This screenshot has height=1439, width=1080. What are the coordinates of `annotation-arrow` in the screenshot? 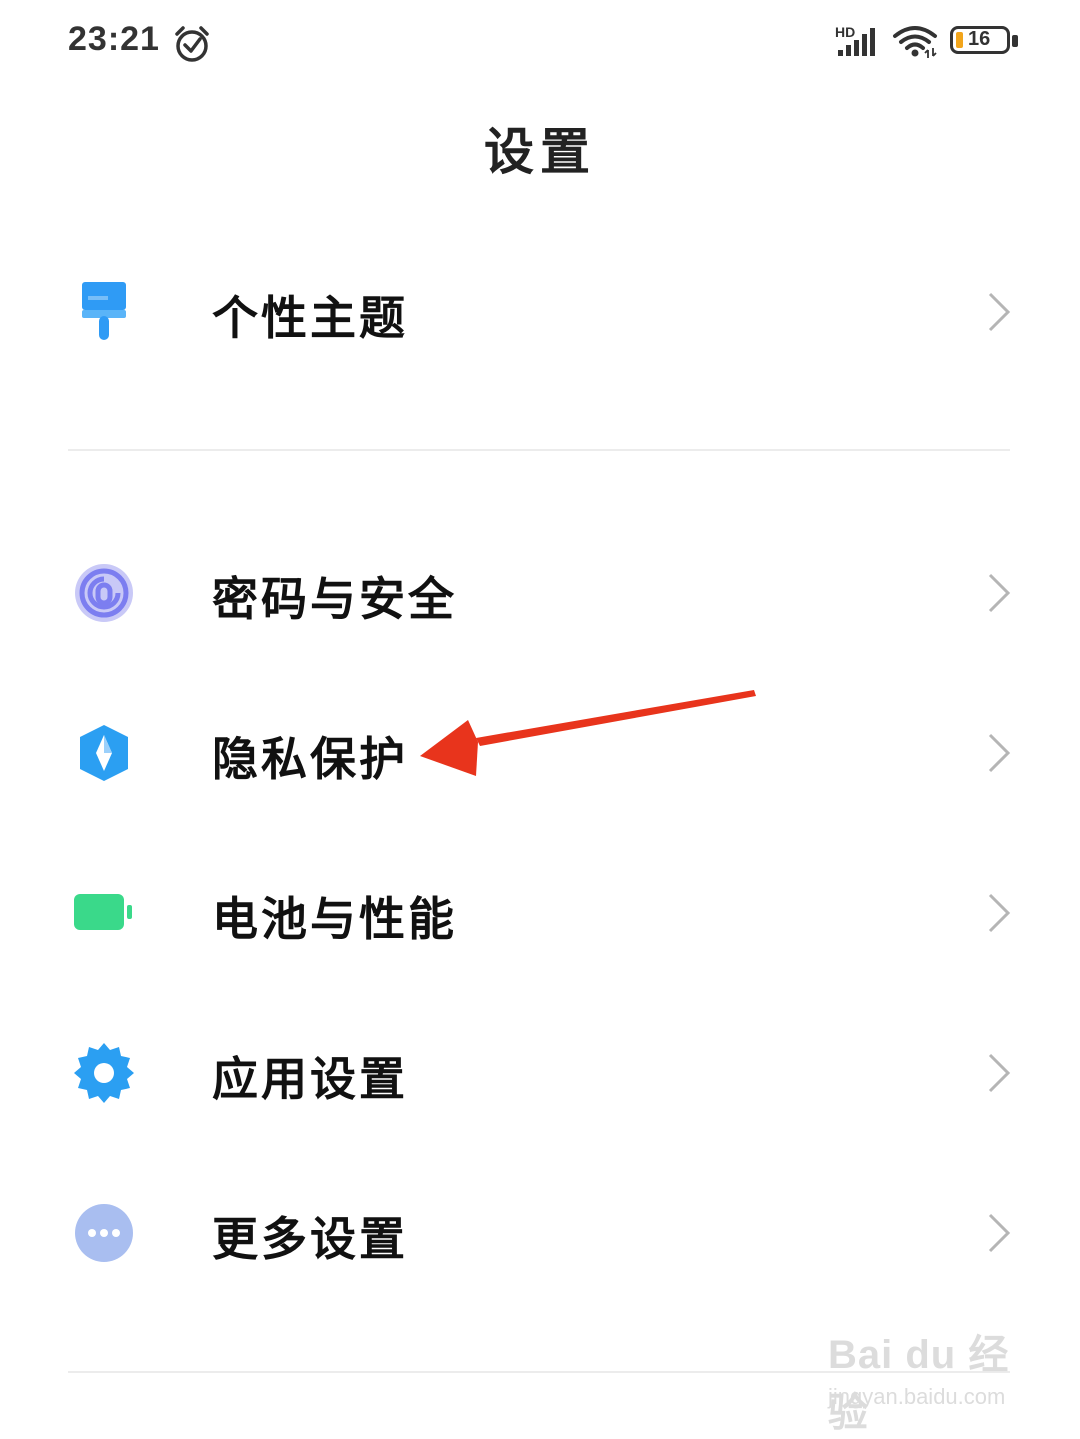 It's located at (588, 733).